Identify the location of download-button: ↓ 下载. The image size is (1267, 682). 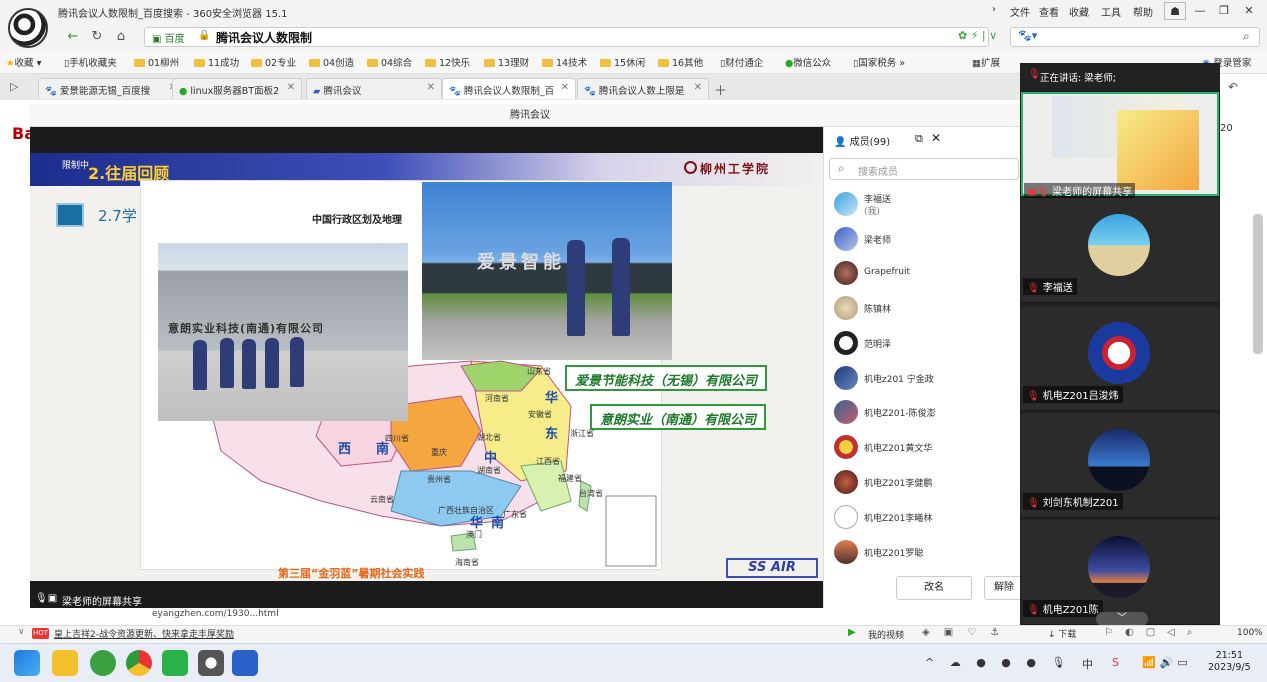
(1062, 633).